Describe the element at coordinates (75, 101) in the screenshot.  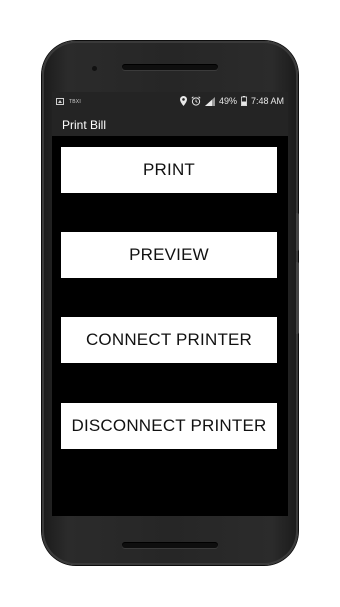
I see `carrier-label: TBXI` at that location.